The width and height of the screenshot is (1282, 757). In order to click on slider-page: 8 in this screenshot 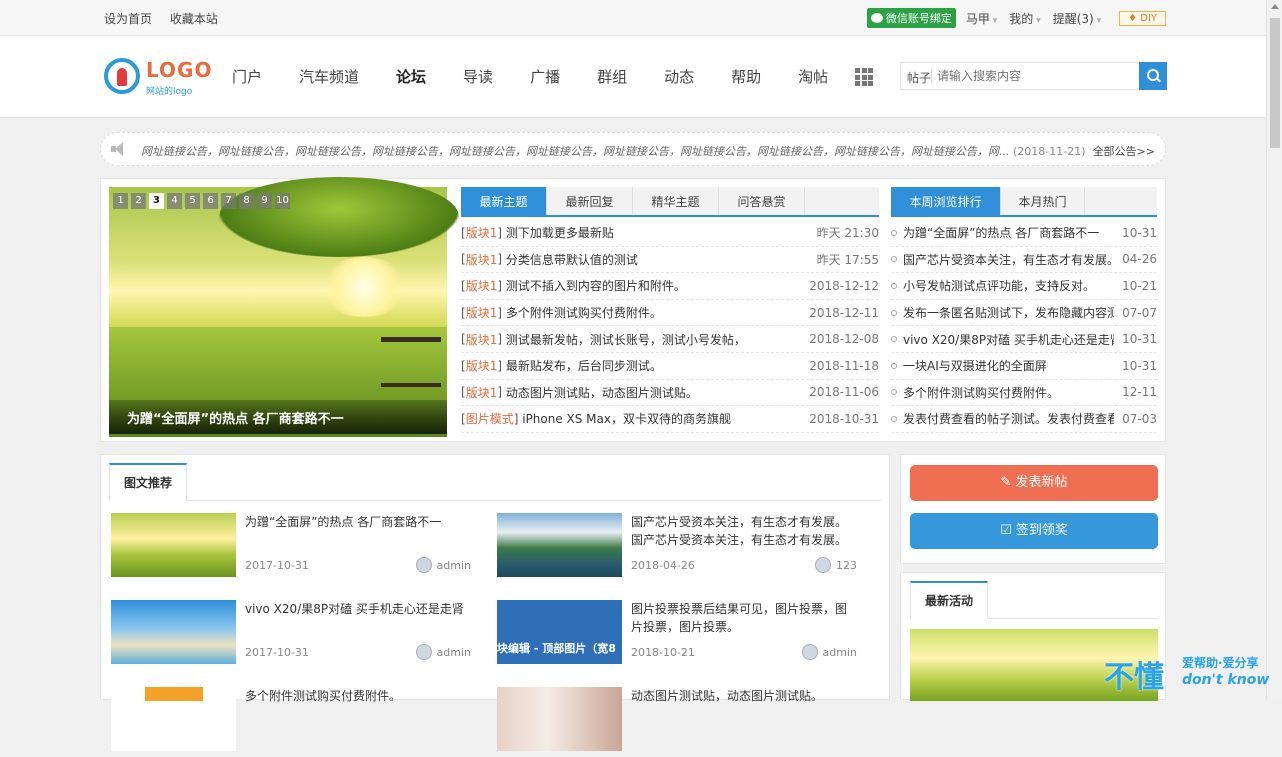, I will do `click(246, 201)`.